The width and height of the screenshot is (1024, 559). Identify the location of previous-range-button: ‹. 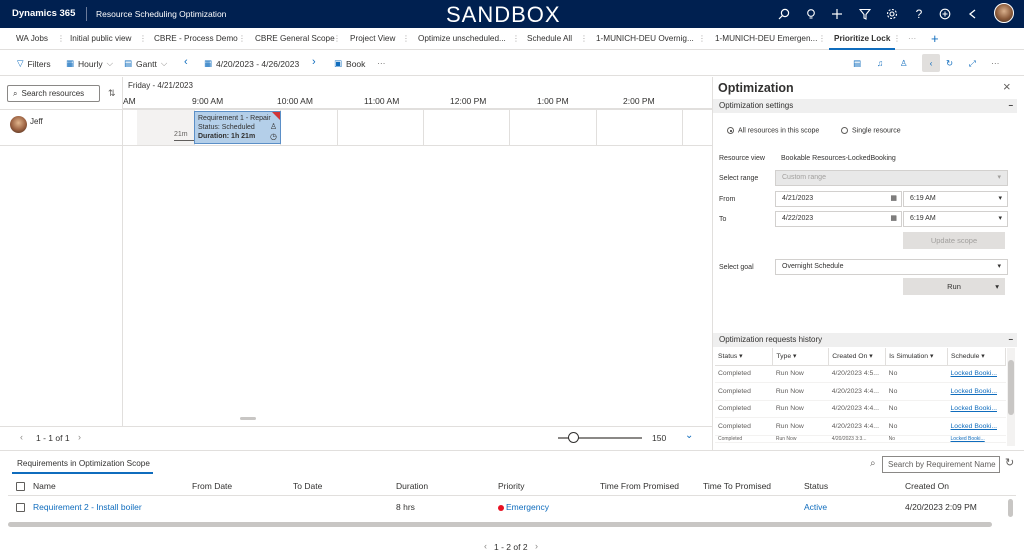
(186, 62).